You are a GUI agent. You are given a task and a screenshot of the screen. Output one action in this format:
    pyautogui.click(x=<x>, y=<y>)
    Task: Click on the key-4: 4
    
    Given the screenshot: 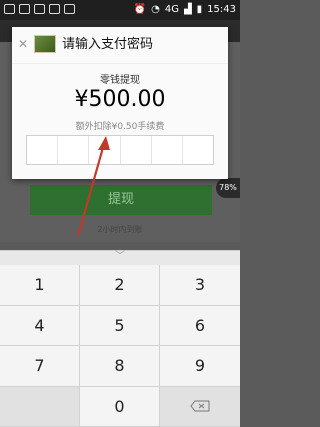 What is the action you would take?
    pyautogui.click(x=40, y=326)
    